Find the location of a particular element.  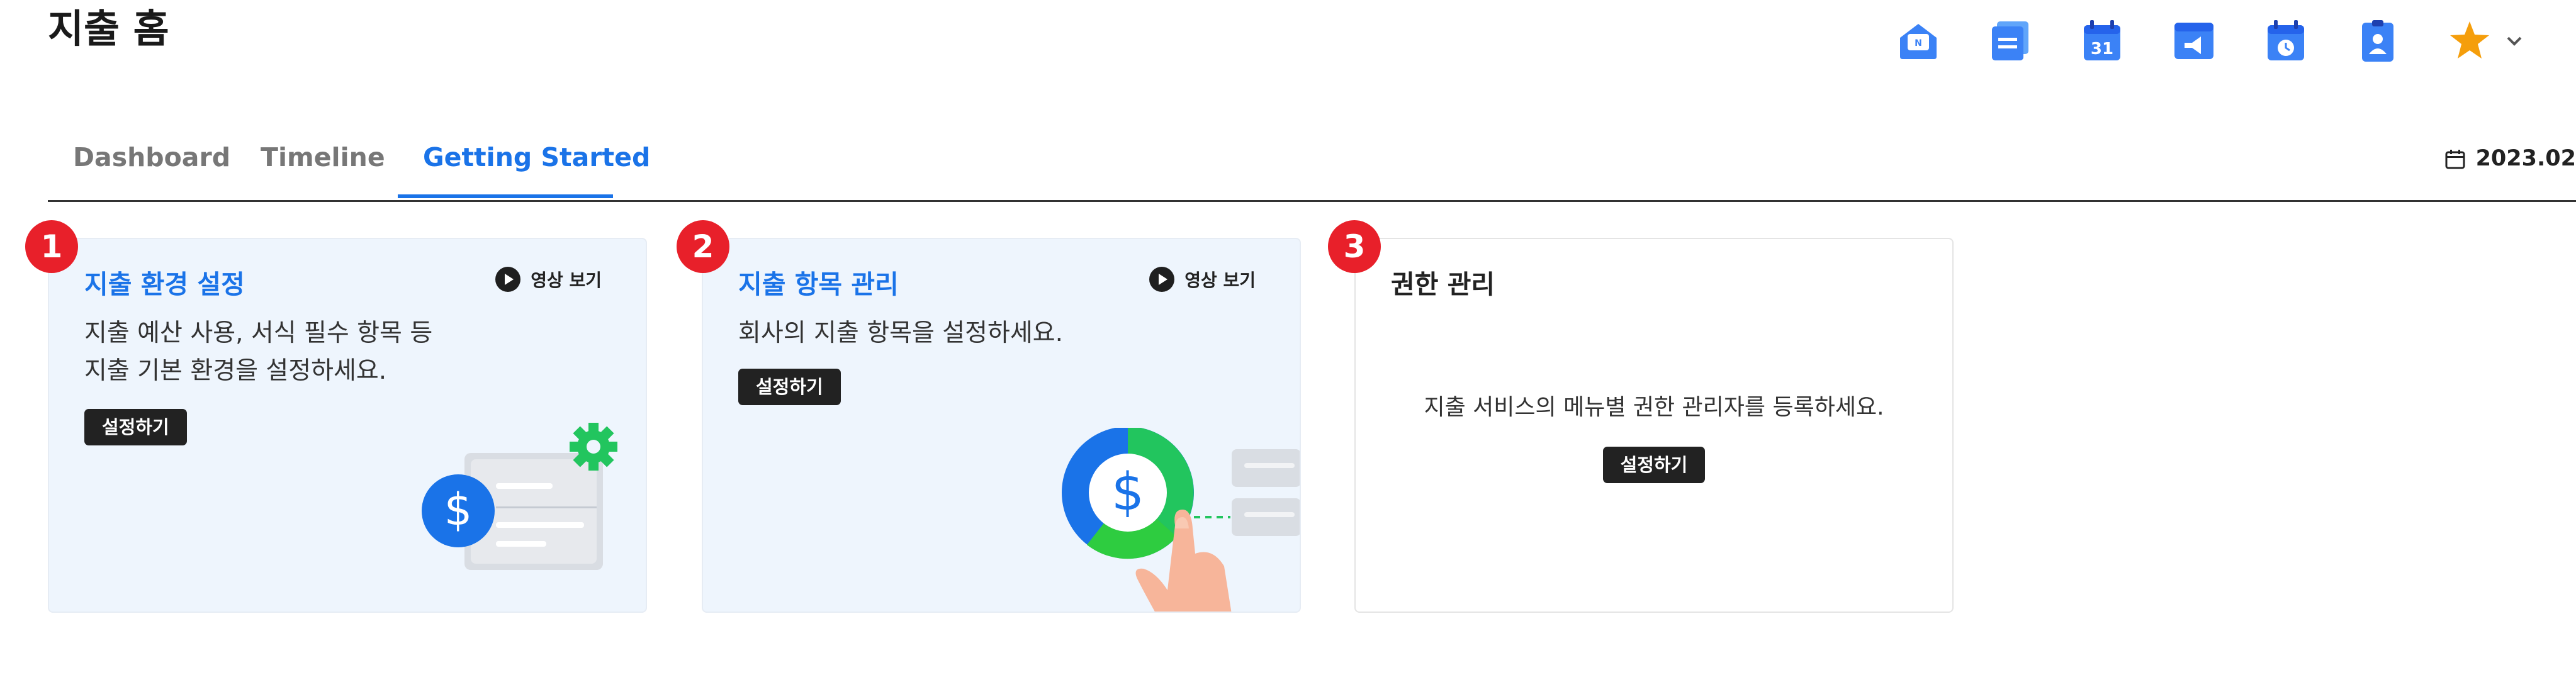

card-description-line: 지출 기본 환경을 설정하세요. is located at coordinates (235, 371).